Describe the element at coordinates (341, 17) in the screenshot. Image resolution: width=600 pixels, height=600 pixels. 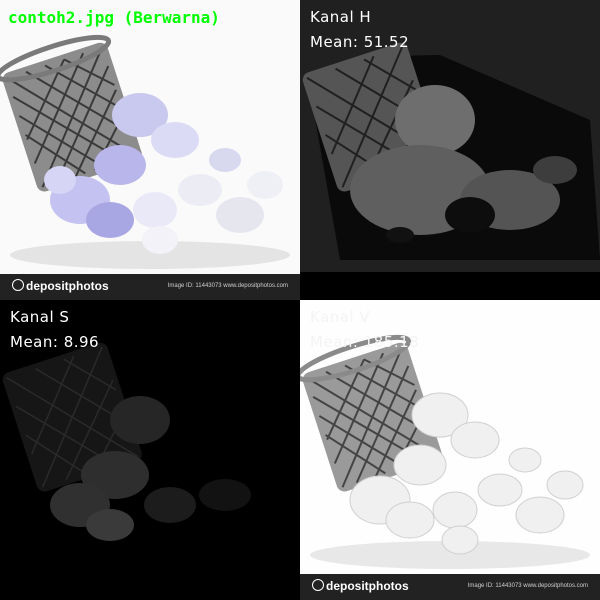
I see `channel-label: Kanal H` at that location.